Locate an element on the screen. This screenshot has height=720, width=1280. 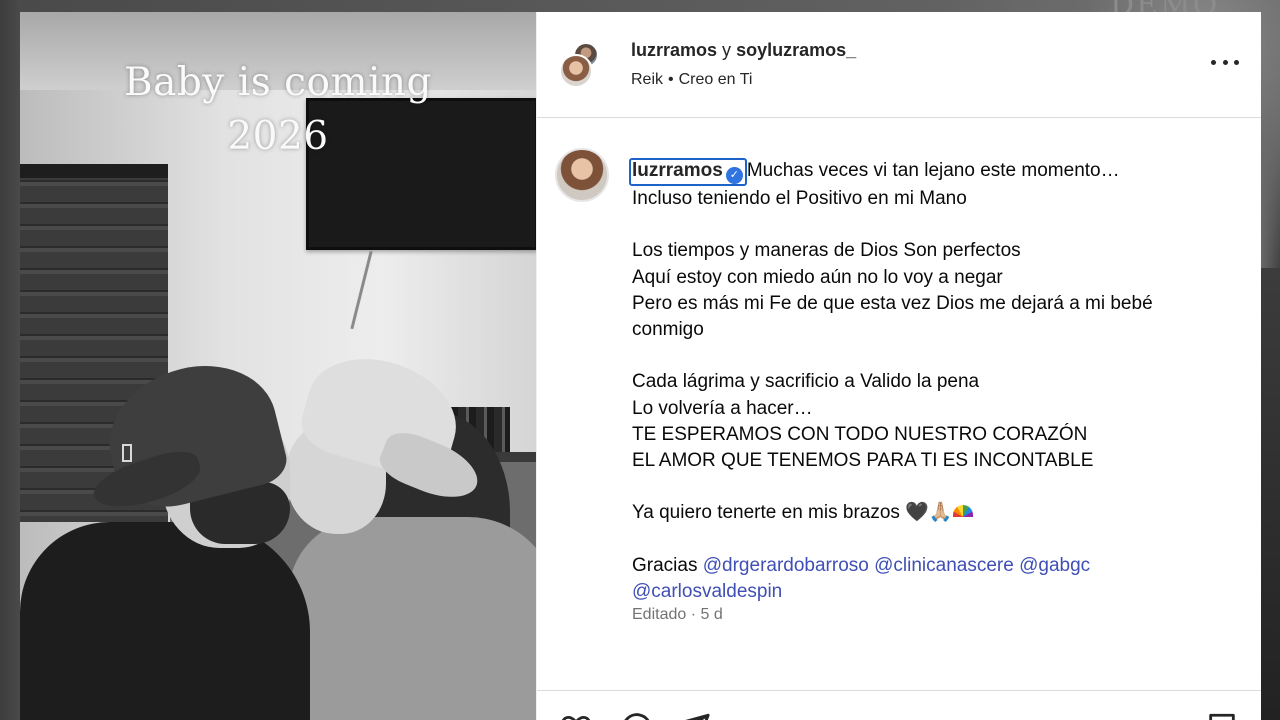
header-conjunction: y is located at coordinates (727, 50).